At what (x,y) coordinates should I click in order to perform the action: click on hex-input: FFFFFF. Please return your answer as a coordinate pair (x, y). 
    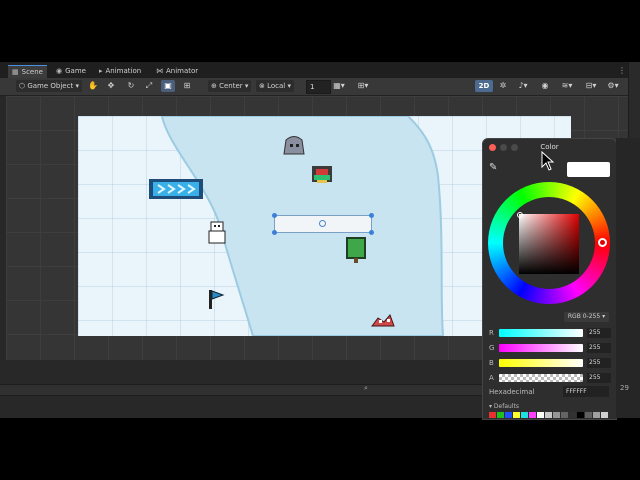
    Looking at the image, I should click on (586, 391).